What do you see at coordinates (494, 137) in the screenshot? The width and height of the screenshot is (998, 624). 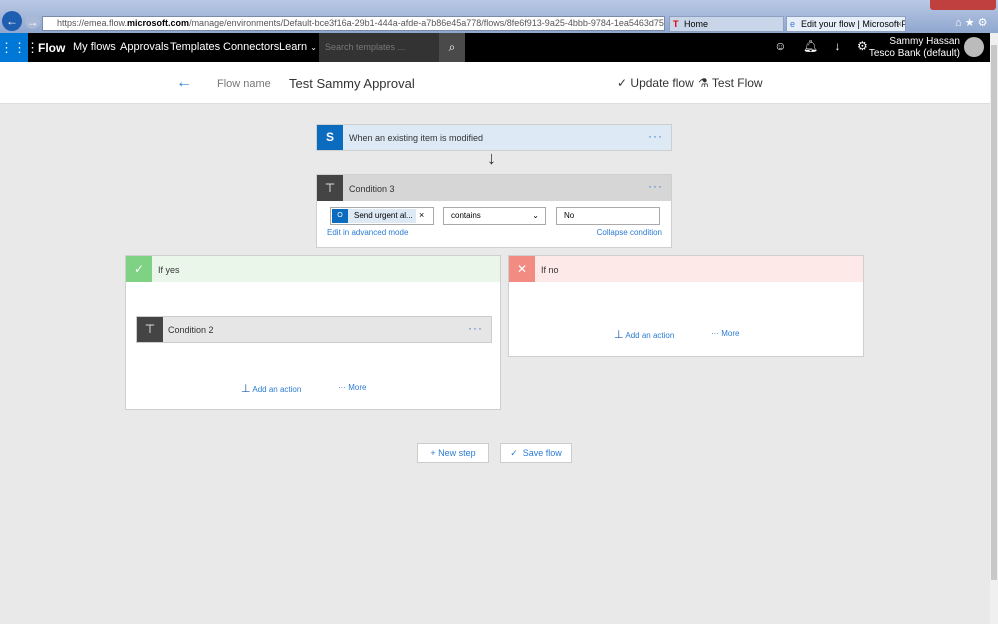 I see `trigger-card: S When an existing item is modified ···` at bounding box center [494, 137].